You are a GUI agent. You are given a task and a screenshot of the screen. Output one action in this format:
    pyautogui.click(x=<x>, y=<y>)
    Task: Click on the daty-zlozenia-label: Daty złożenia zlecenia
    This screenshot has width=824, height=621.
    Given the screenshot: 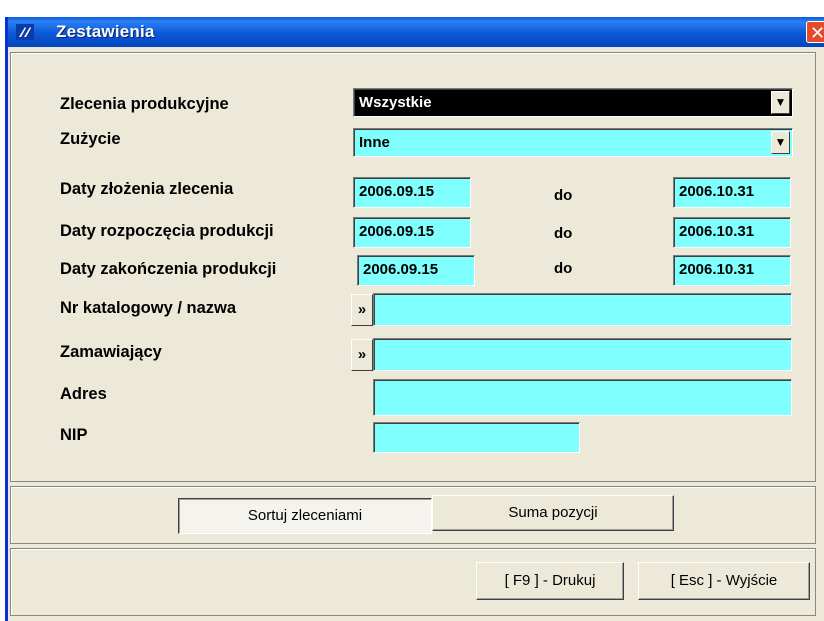 What is the action you would take?
    pyautogui.click(x=147, y=189)
    